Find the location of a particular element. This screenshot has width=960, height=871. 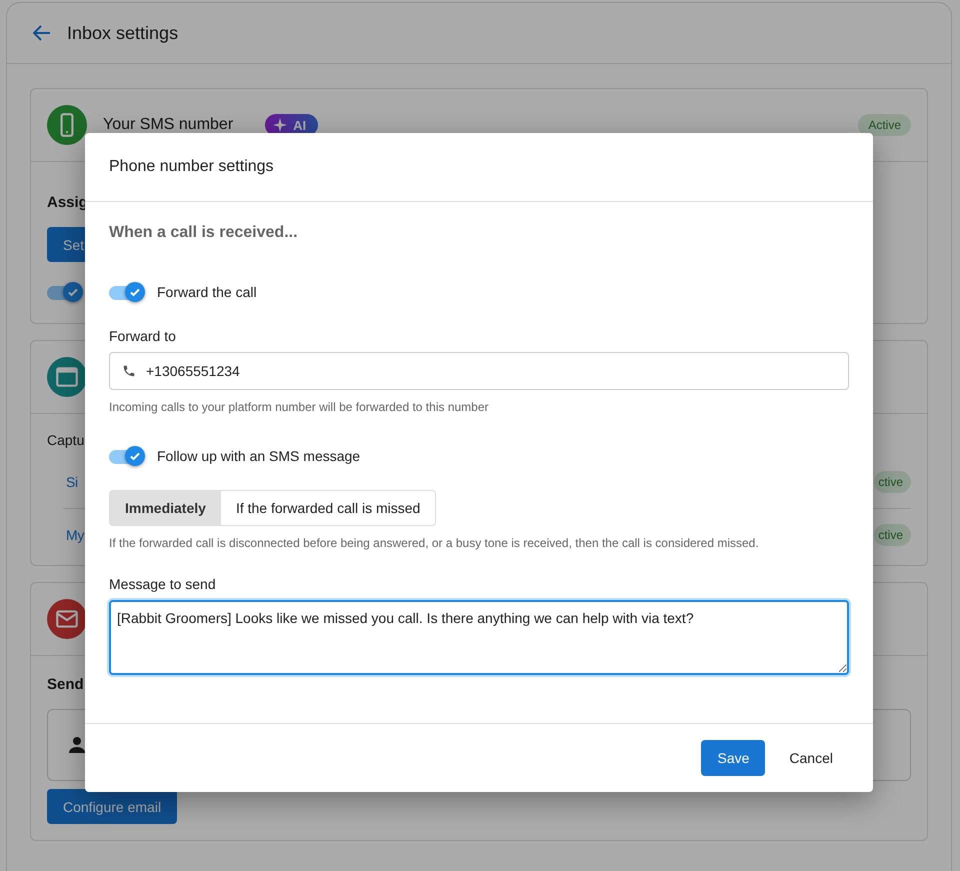

back-icon is located at coordinates (42, 33).